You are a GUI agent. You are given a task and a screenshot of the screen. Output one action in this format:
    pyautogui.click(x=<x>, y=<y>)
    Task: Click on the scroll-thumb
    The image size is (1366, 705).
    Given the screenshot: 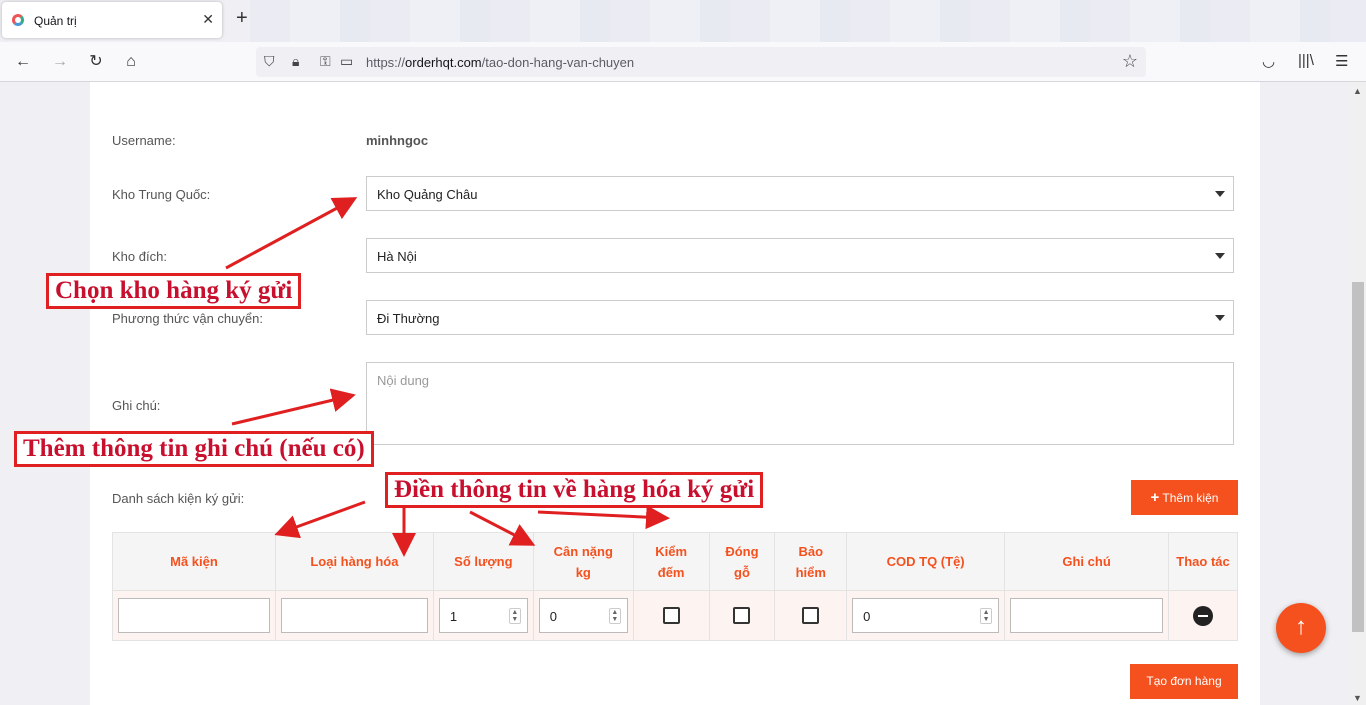 What is the action you would take?
    pyautogui.click(x=1358, y=457)
    